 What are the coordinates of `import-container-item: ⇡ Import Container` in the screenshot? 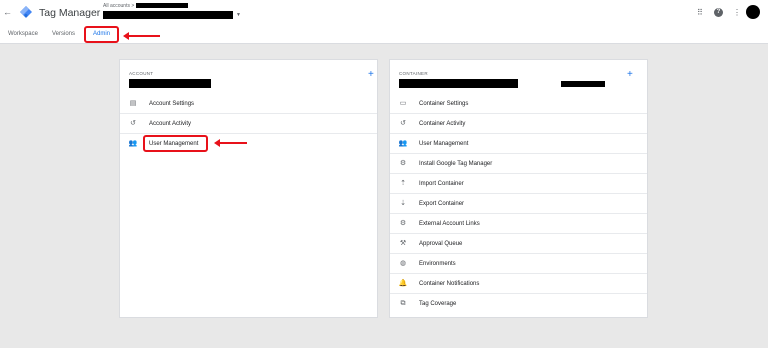 It's located at (518, 184).